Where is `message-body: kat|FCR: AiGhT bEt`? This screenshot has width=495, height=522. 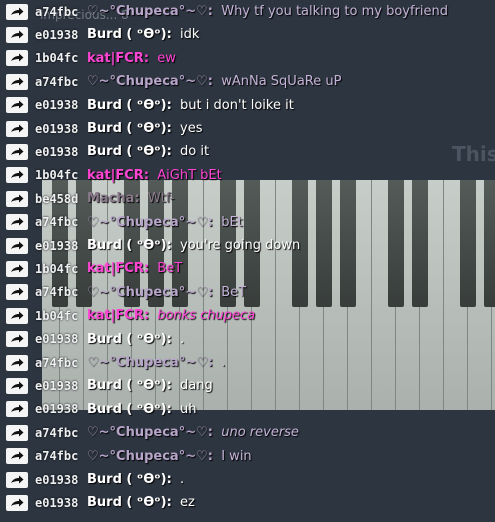 message-body: kat|FCR: AiGhT bEt is located at coordinates (154, 175).